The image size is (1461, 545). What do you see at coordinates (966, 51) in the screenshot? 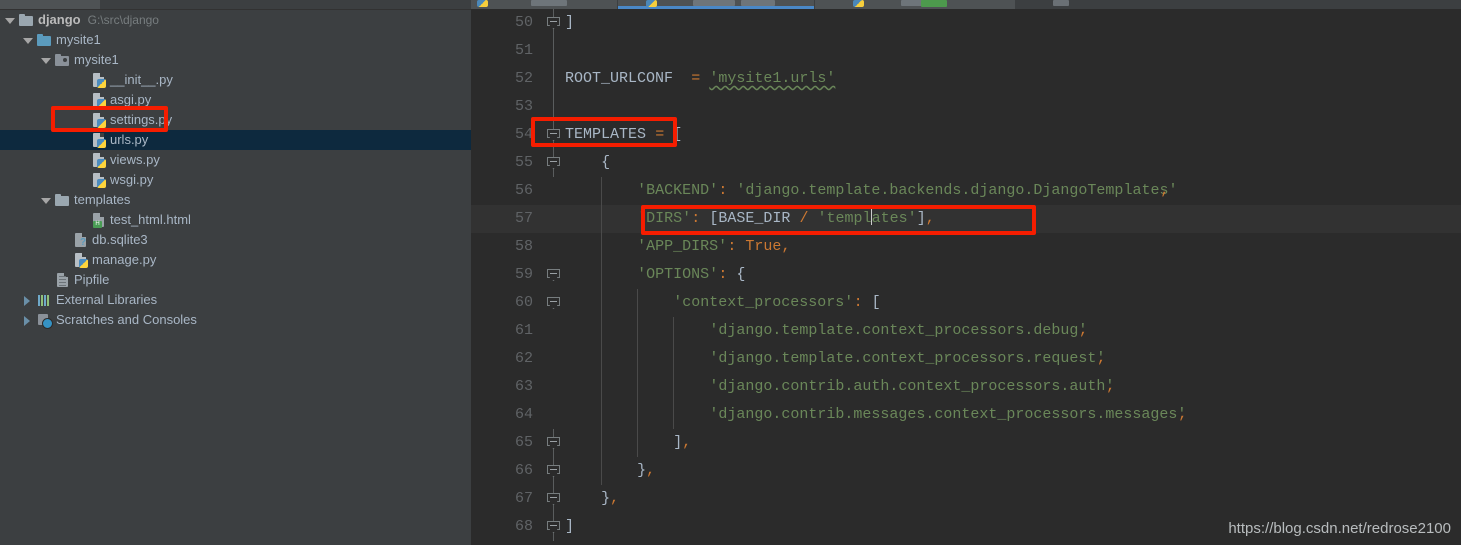
I see `code-line-51: 51` at bounding box center [966, 51].